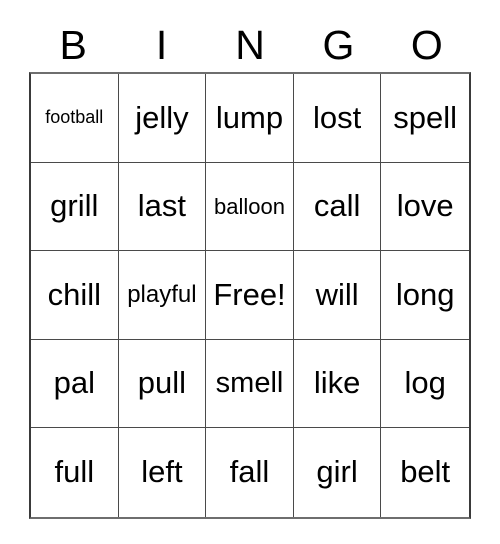  I want to click on bingo-cell-r5-c1: full, so click(75, 472).